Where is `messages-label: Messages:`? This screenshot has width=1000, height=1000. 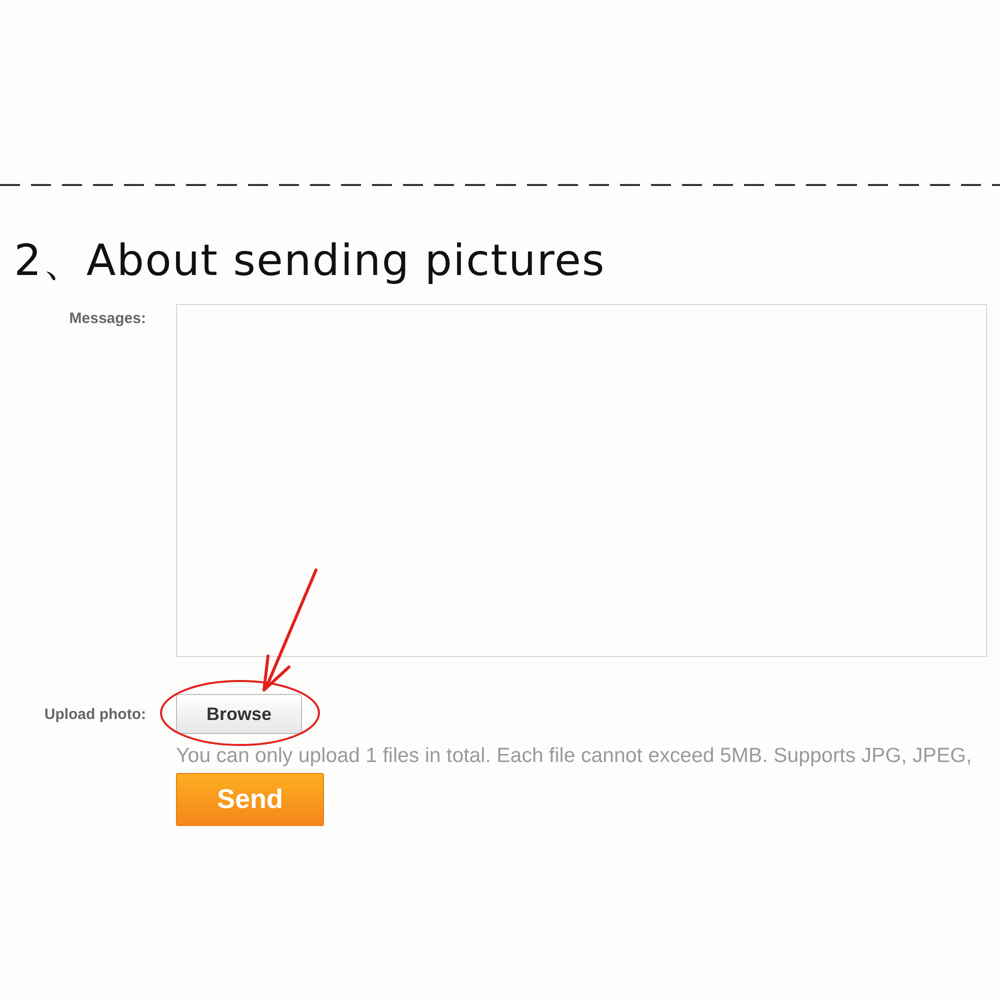 messages-label: Messages: is located at coordinates (107, 318).